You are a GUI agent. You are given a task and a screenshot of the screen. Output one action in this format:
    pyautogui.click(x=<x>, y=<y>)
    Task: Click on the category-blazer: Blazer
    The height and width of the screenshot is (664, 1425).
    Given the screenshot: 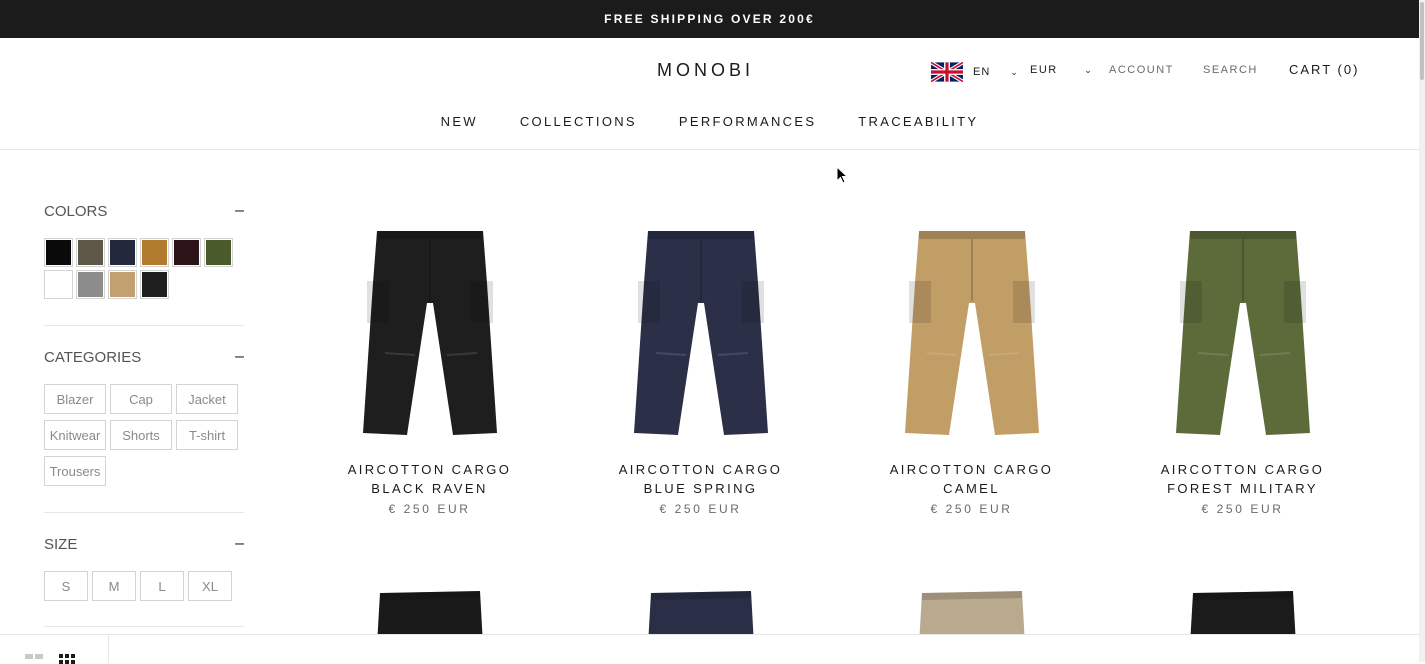 What is the action you would take?
    pyautogui.click(x=75, y=399)
    